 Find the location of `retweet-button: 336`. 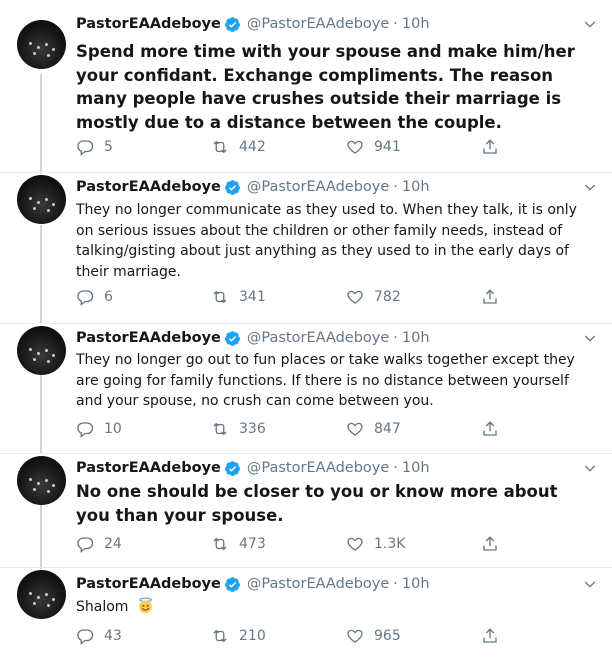

retweet-button: 336 is located at coordinates (238, 429).